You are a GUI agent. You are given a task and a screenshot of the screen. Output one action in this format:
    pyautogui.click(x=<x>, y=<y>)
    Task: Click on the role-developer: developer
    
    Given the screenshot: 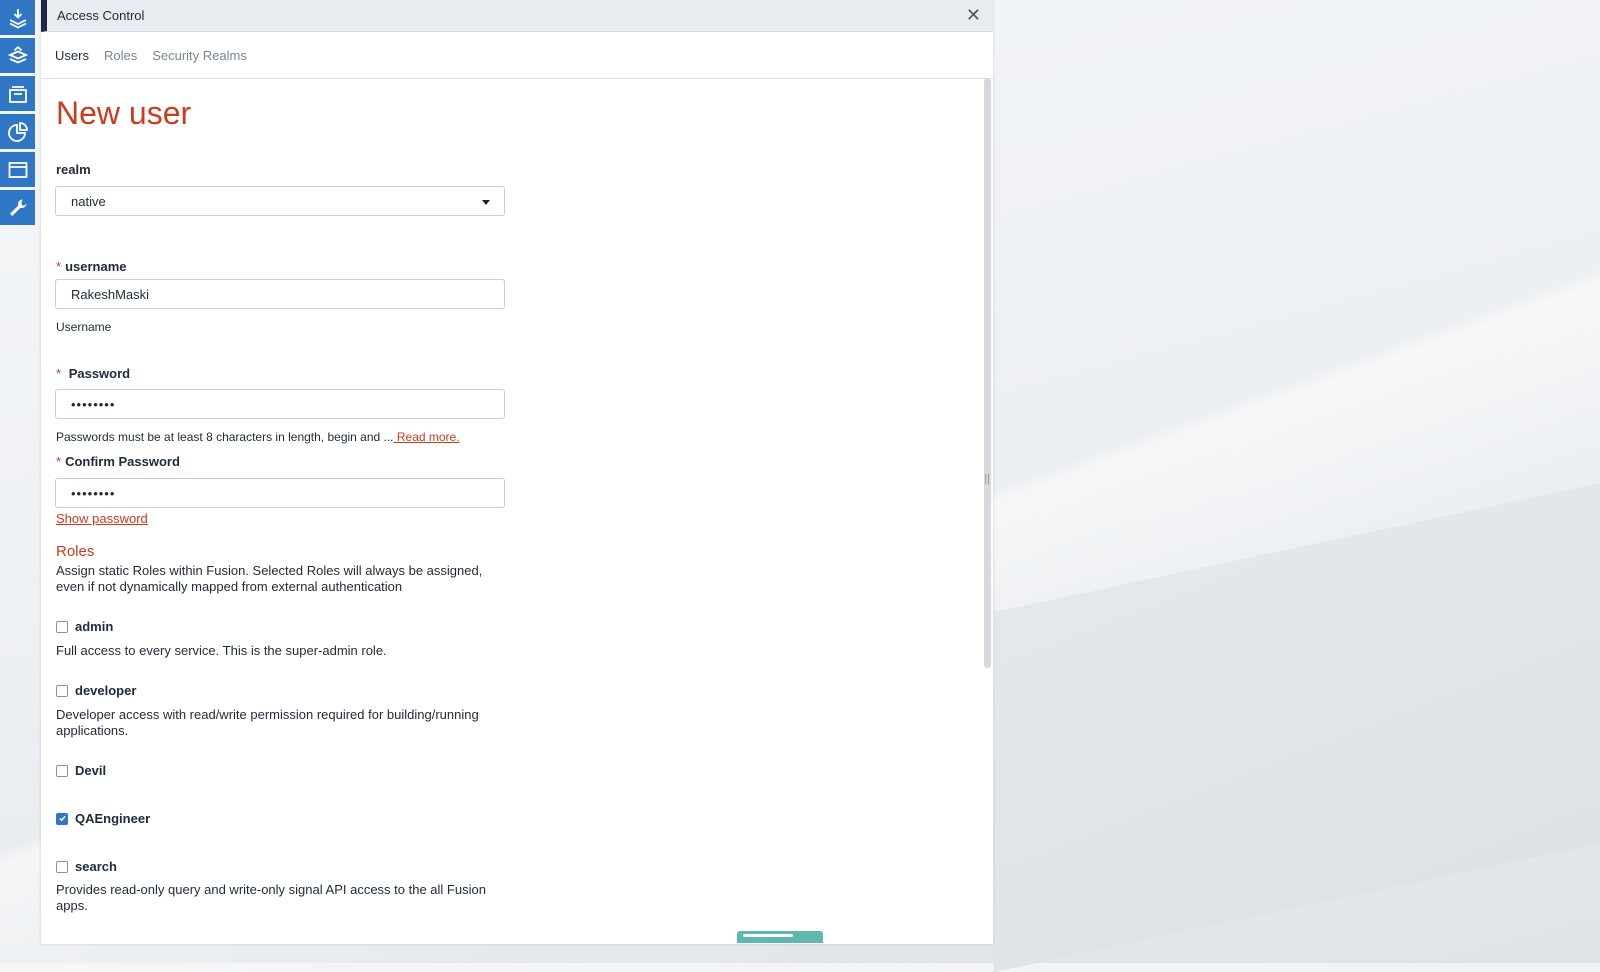 What is the action you would take?
    pyautogui.click(x=96, y=690)
    